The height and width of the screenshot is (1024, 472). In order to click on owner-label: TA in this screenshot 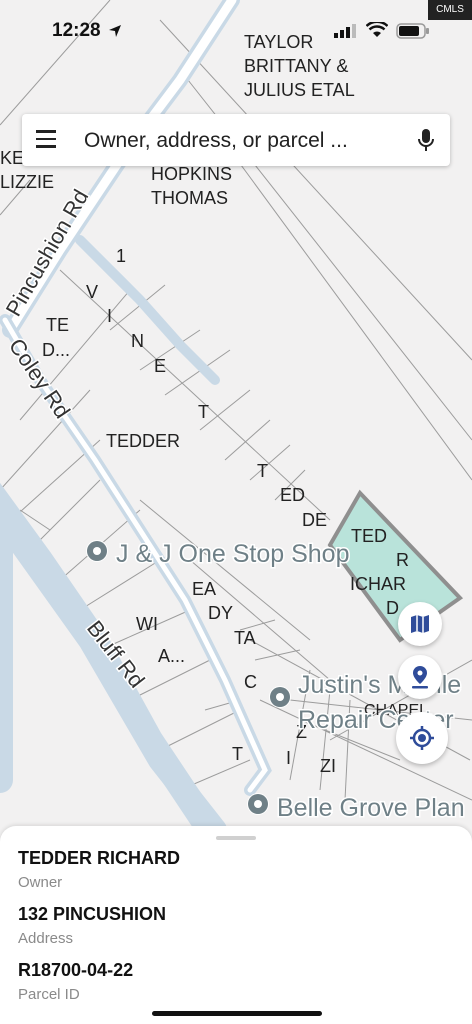, I will do `click(245, 638)`.